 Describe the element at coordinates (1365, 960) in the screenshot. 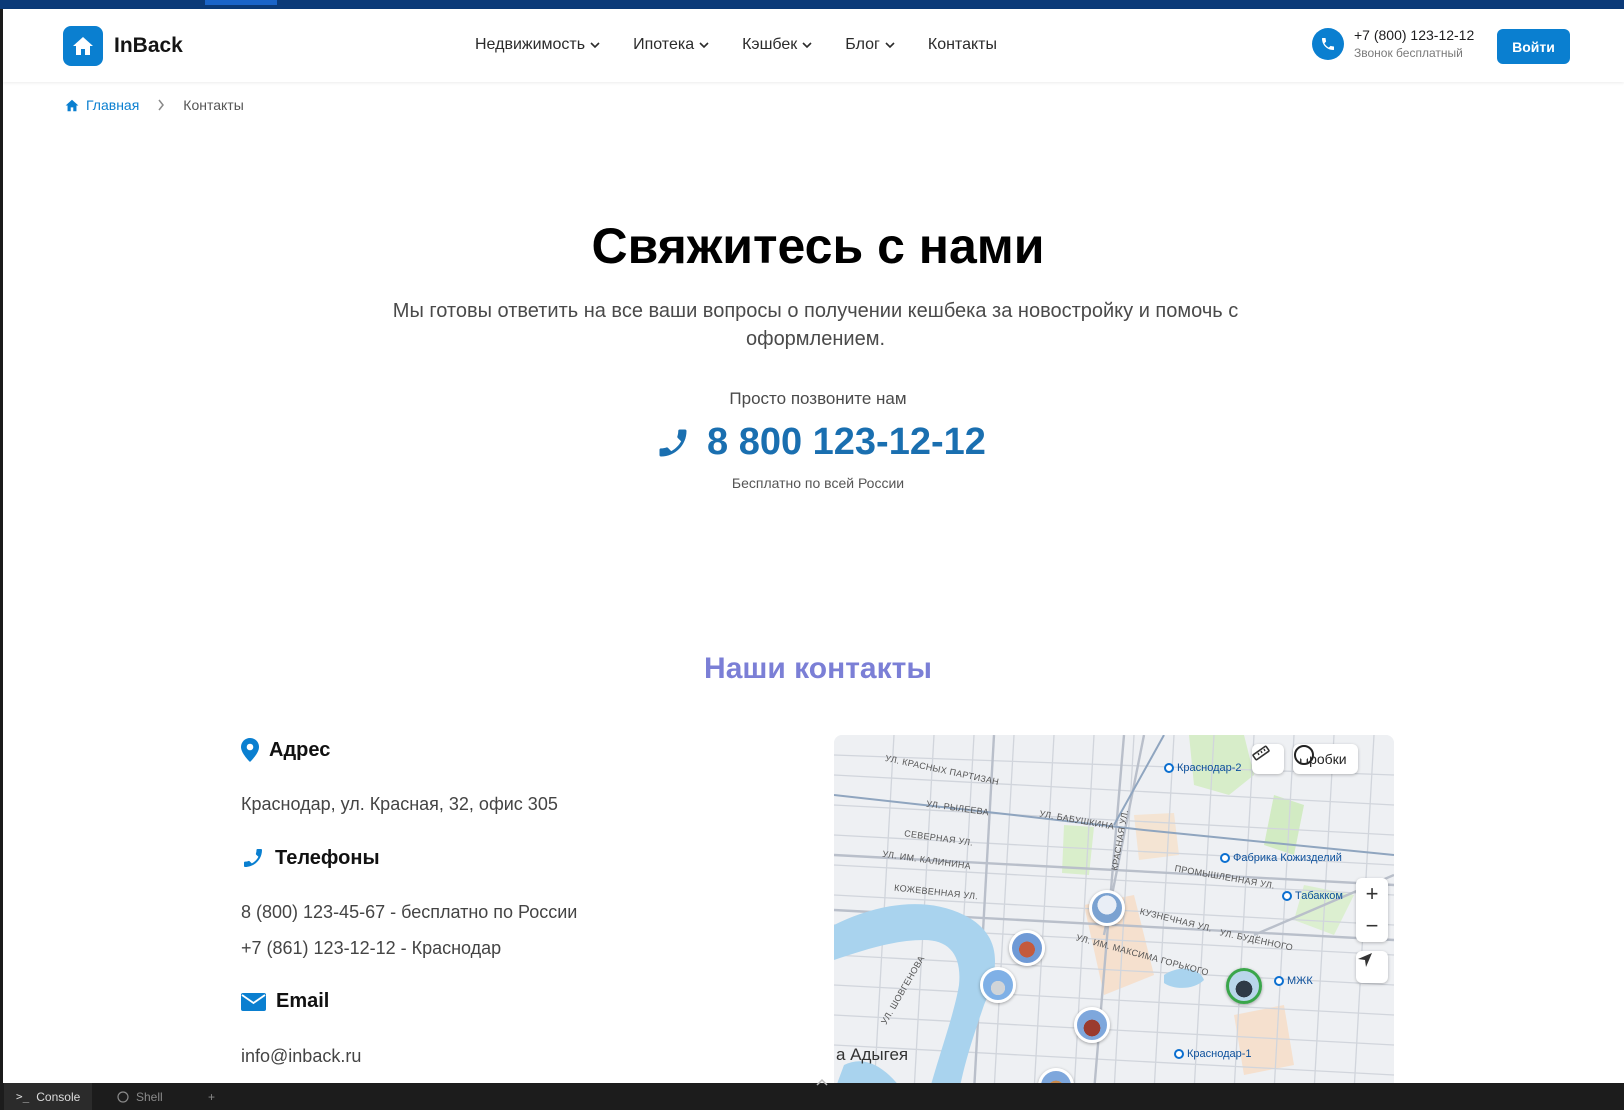

I see `location-arrow-icon` at that location.